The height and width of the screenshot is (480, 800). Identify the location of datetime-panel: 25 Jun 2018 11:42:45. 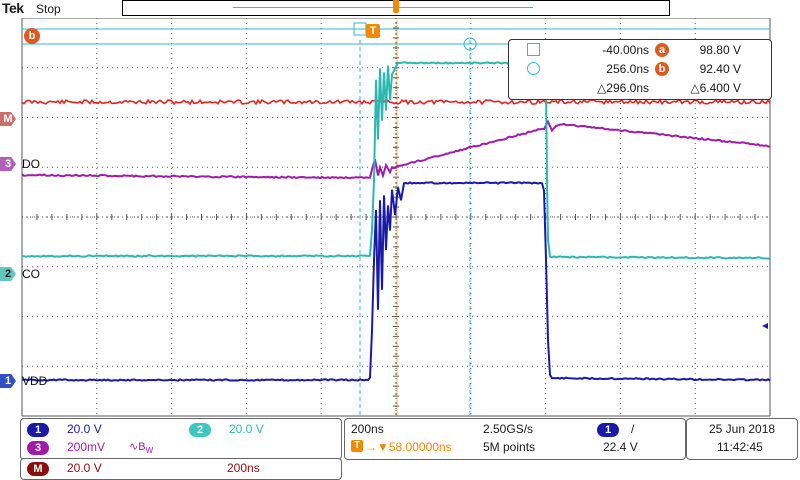
(742, 439).